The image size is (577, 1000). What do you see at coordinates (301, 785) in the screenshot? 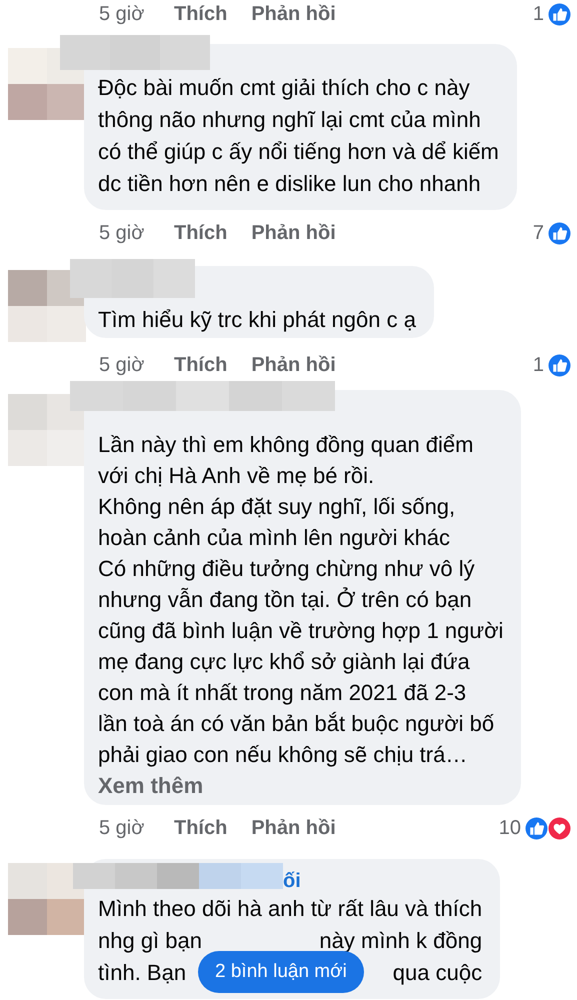
I see `see-more-link: Xem thêm` at bounding box center [301, 785].